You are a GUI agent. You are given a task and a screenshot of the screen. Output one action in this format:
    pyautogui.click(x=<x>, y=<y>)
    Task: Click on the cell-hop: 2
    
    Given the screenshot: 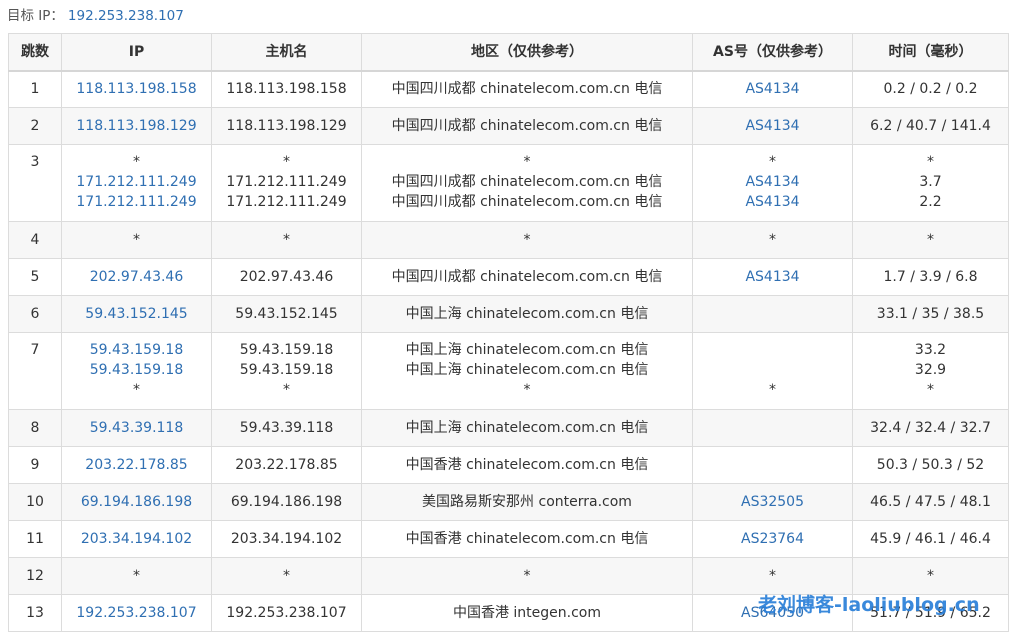 What is the action you would take?
    pyautogui.click(x=35, y=126)
    